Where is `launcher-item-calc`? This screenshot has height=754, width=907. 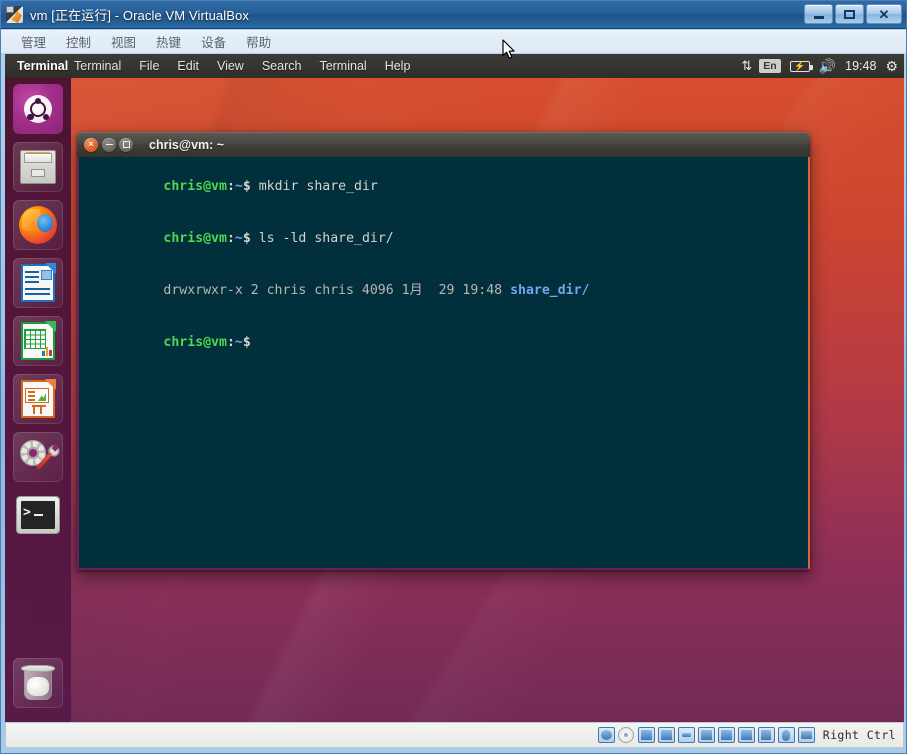
launcher-item-calc is located at coordinates (38, 341).